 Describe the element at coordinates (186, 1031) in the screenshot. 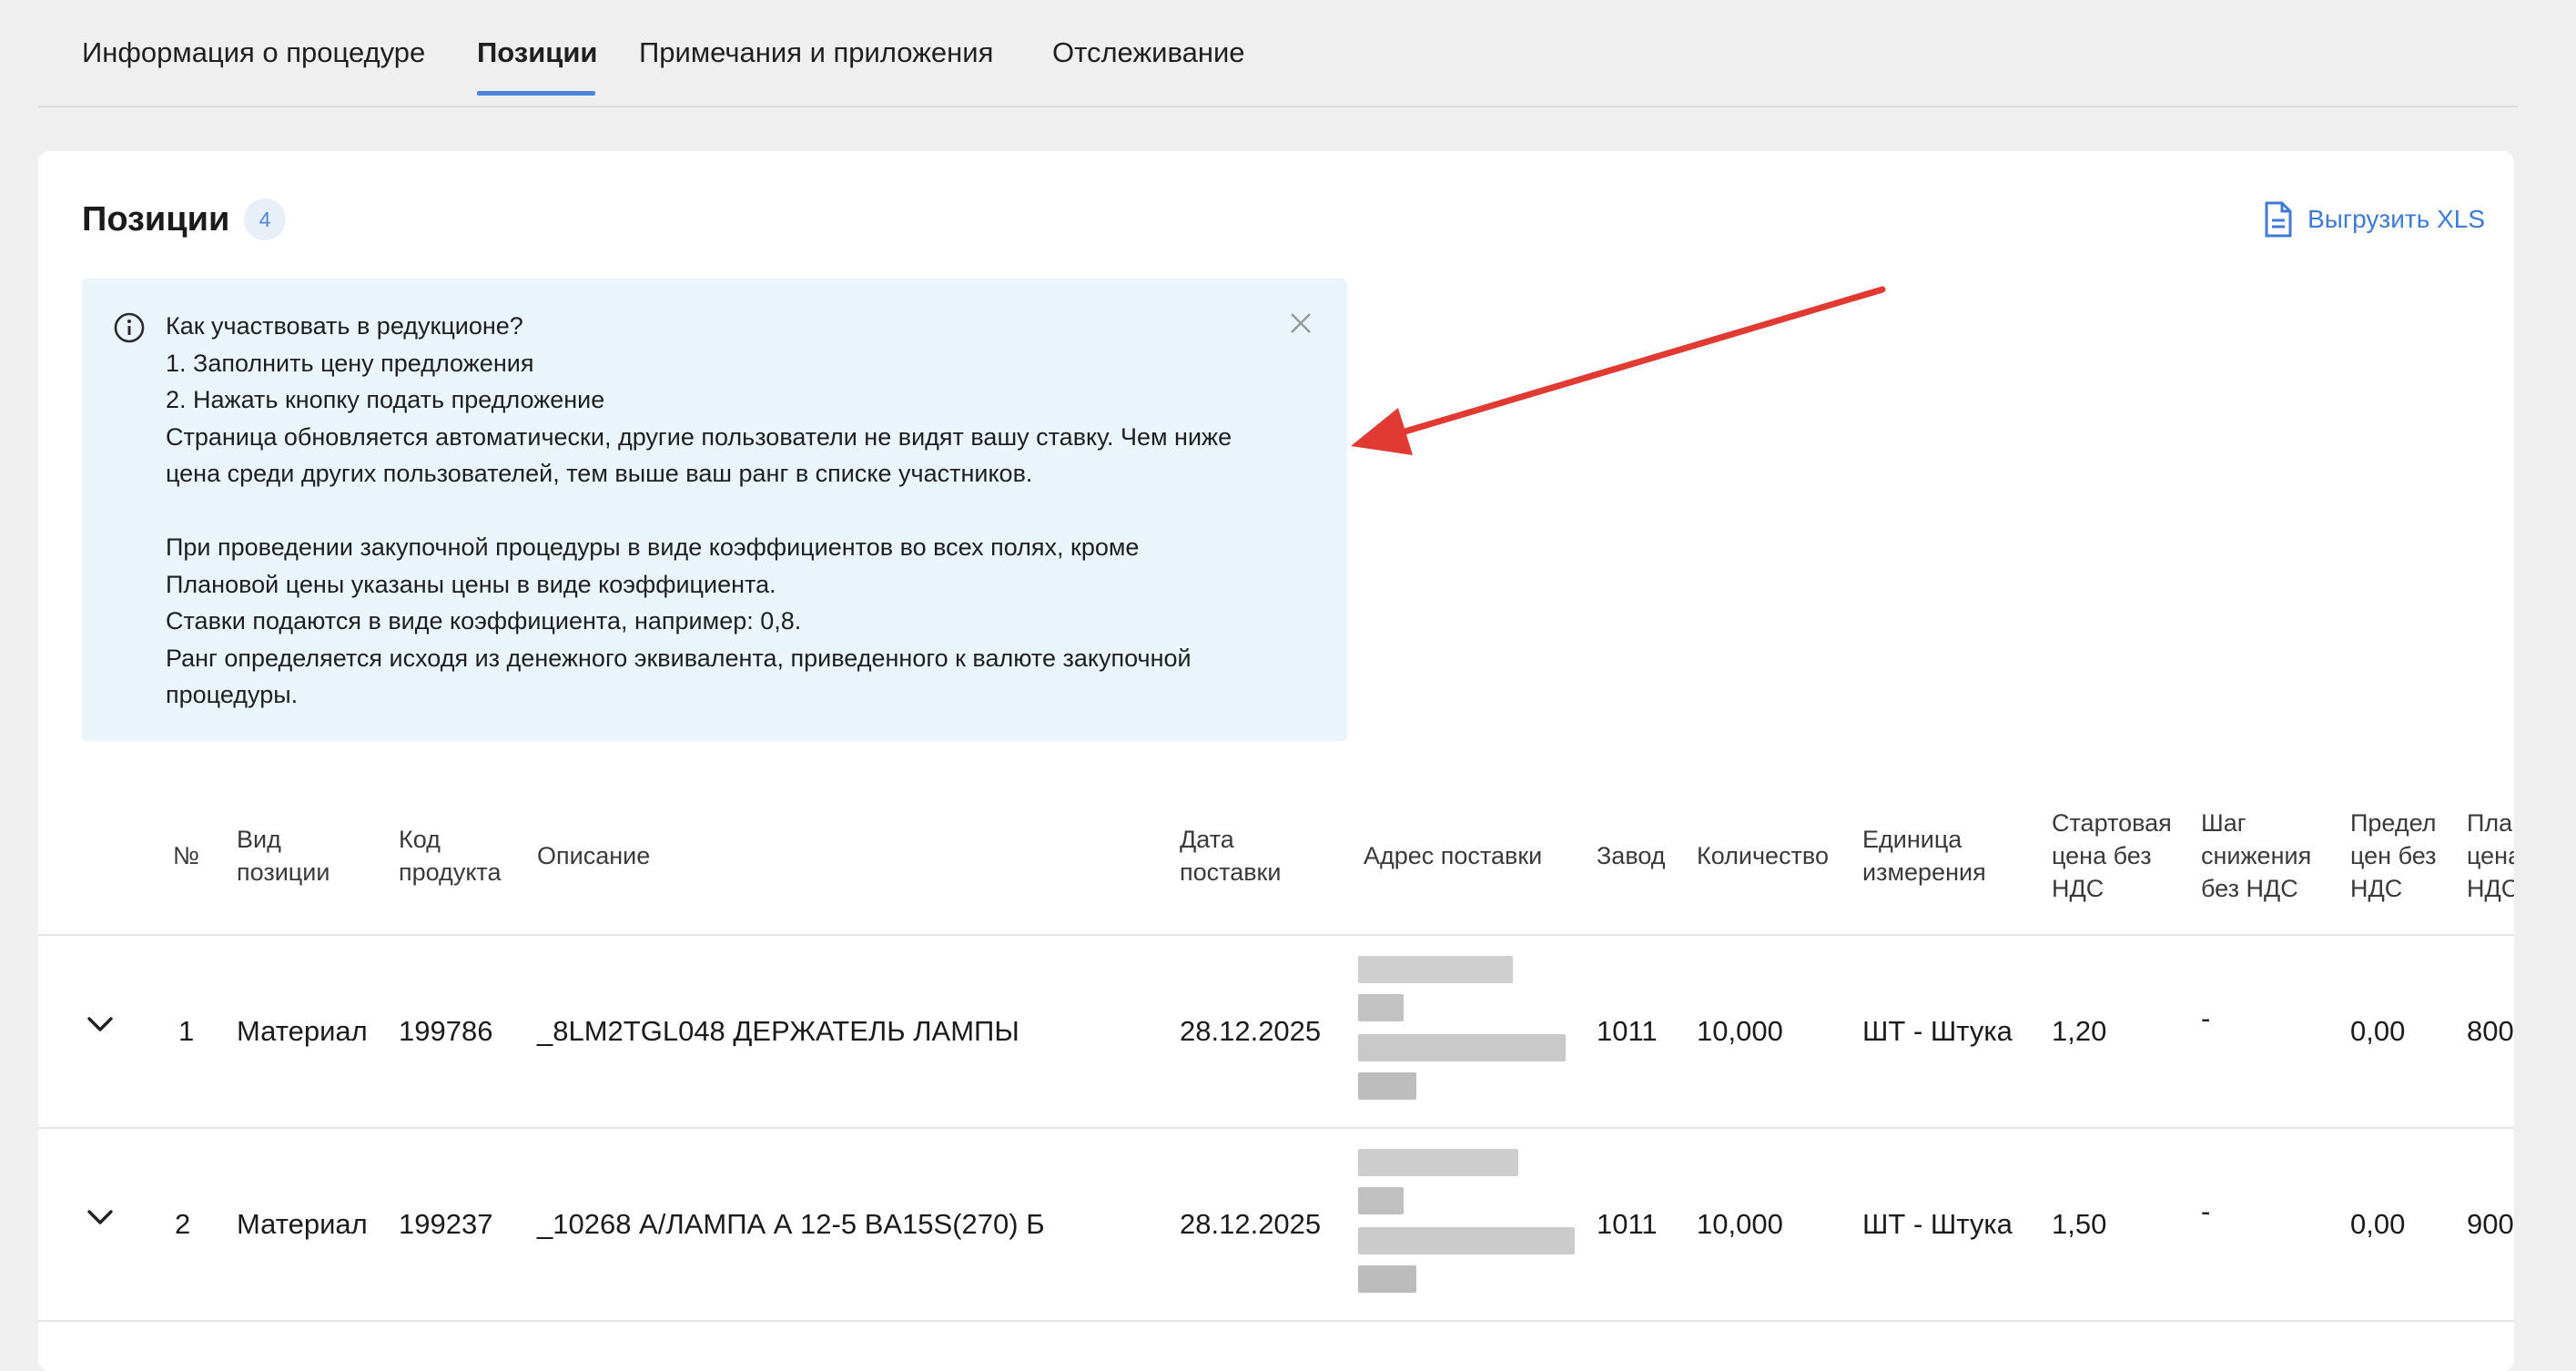

I see `cell-num: 1` at that location.